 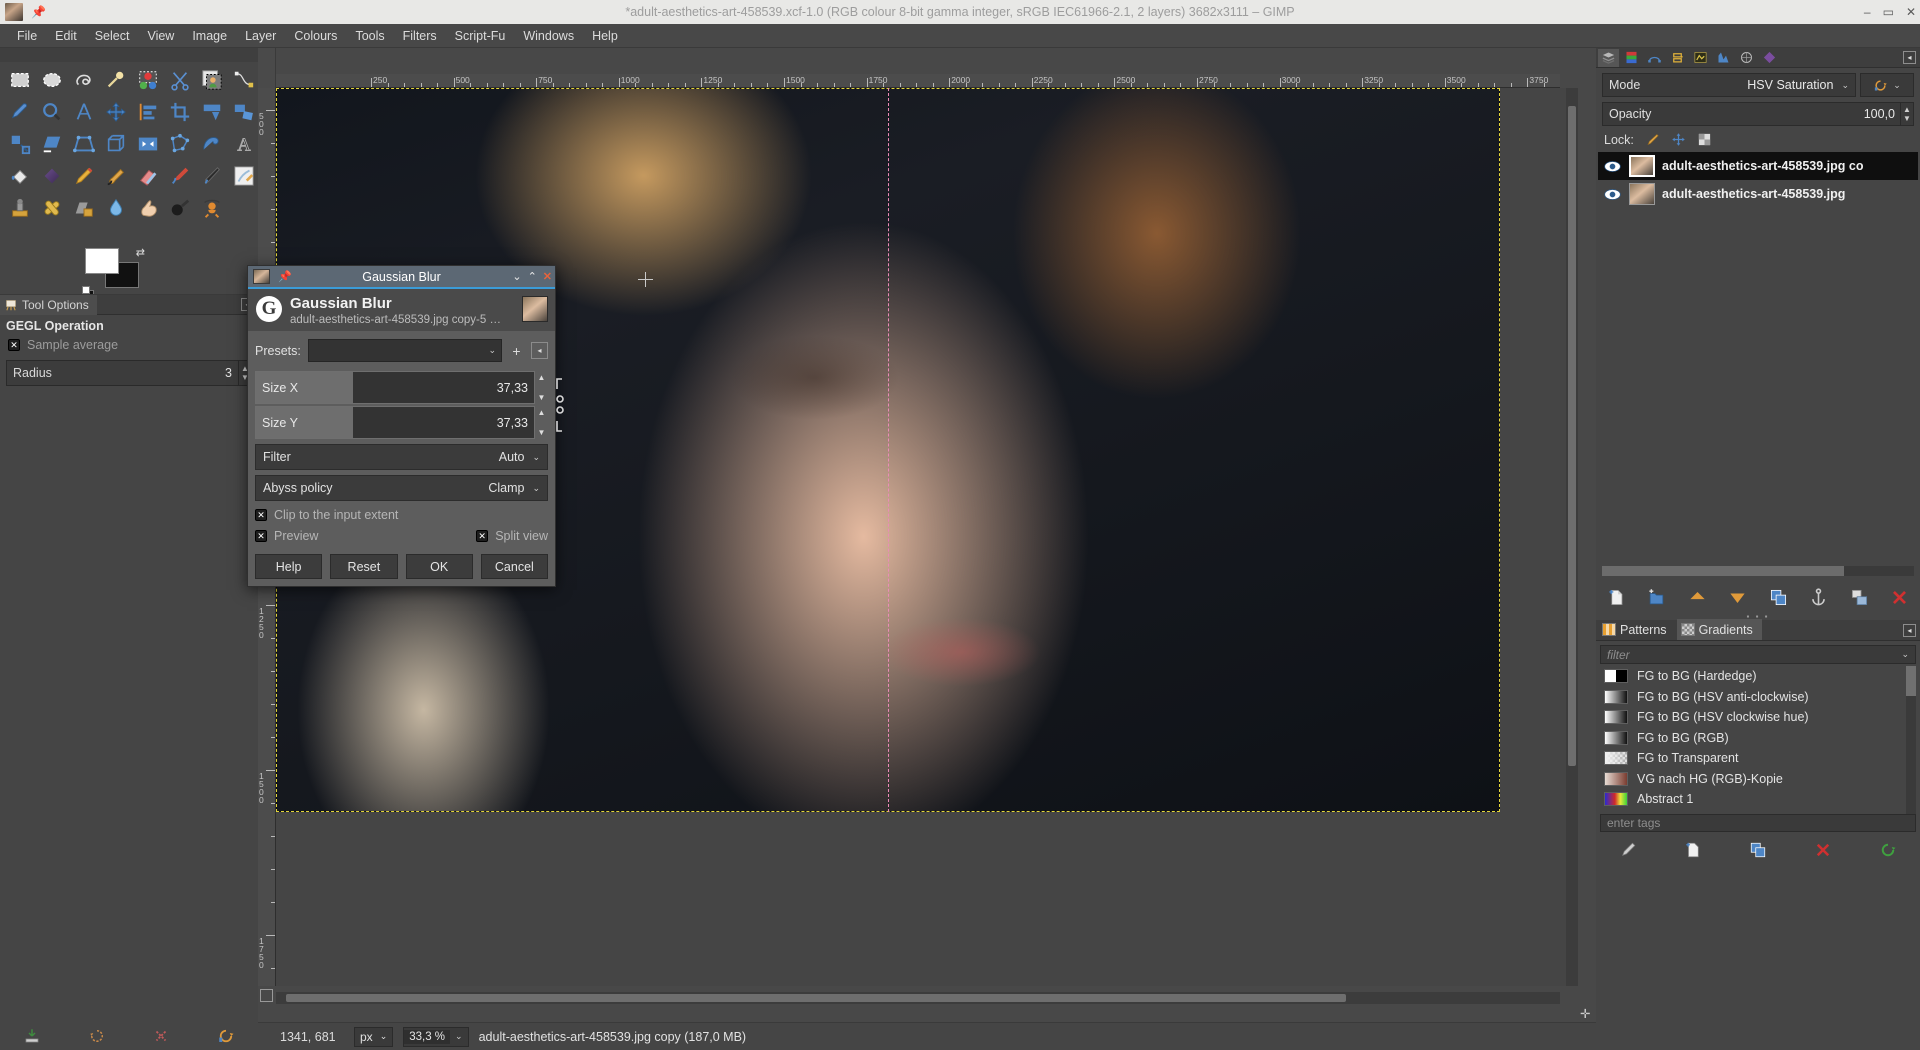 I want to click on filter-combo: Filter Auto ⌄, so click(x=401, y=457).